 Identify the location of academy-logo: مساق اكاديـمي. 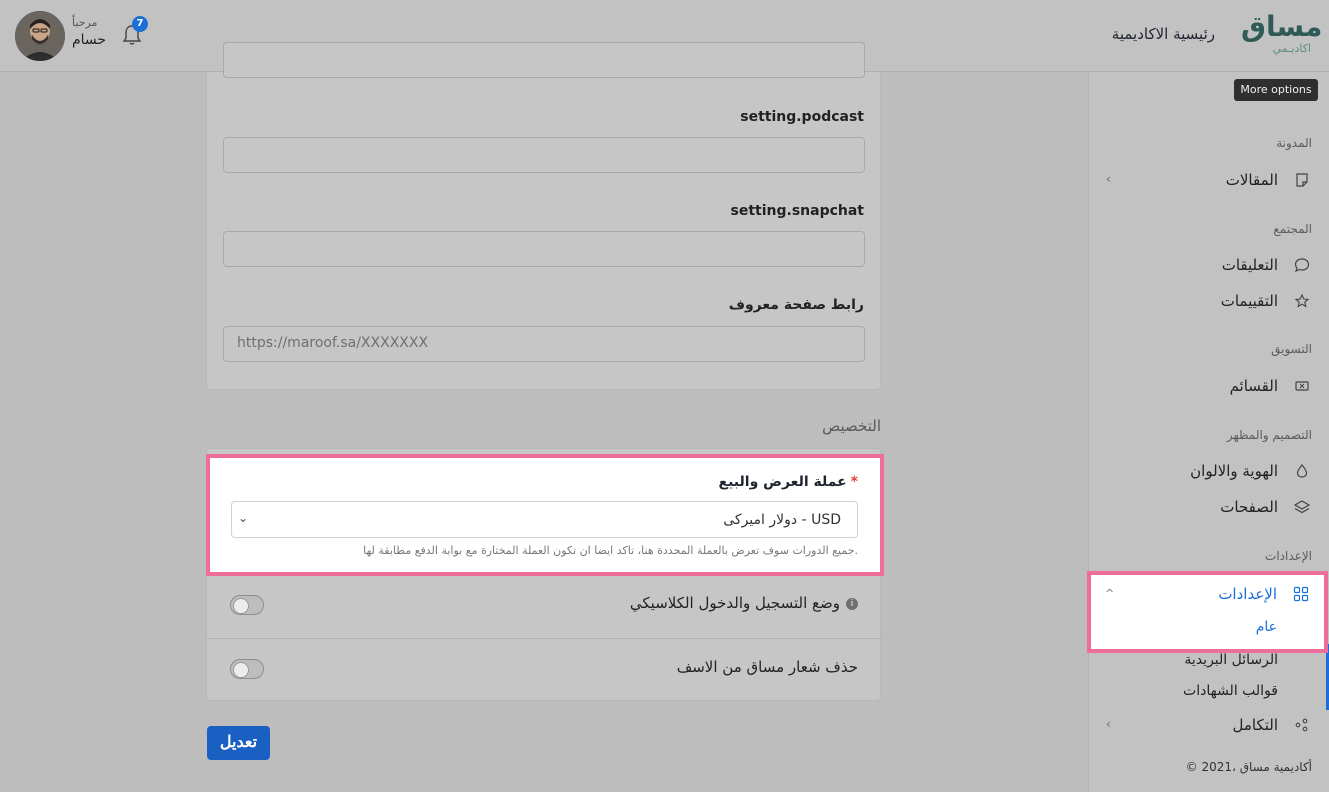
(1282, 34).